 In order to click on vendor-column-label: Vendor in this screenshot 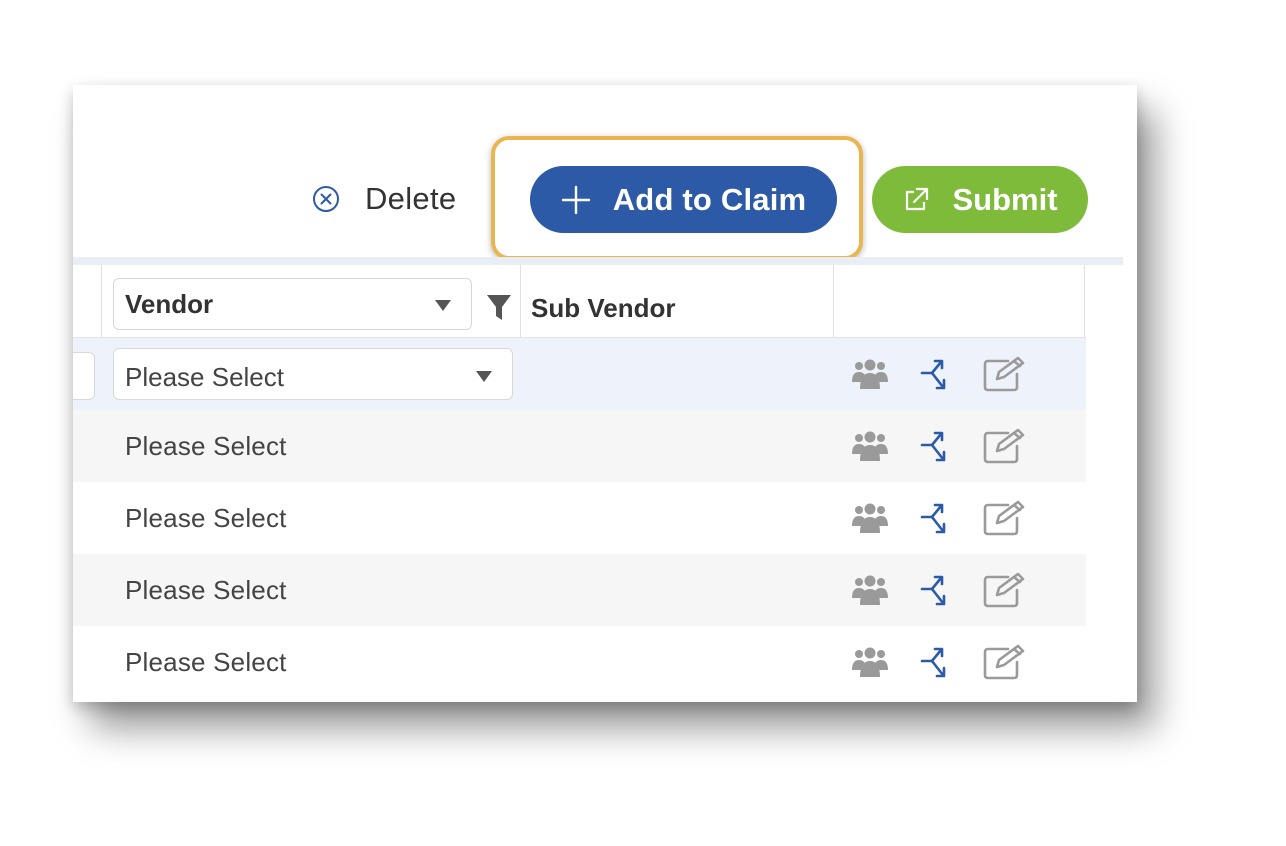, I will do `click(169, 303)`.